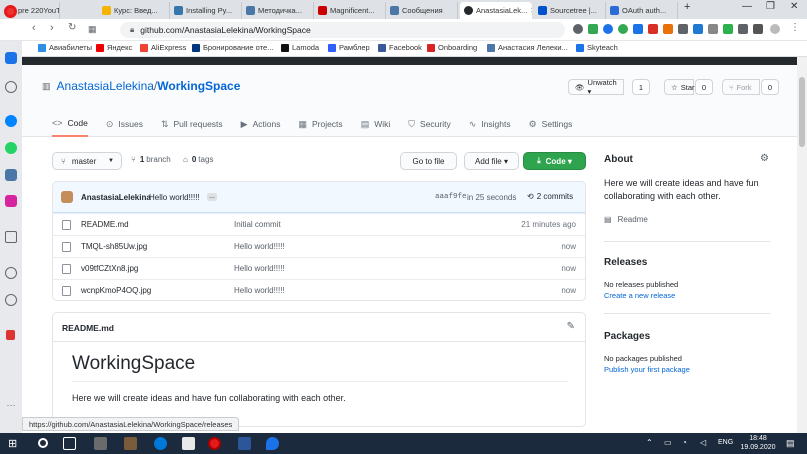  What do you see at coordinates (551, 124) in the screenshot?
I see `tab-settings: ⚙ Settings` at bounding box center [551, 124].